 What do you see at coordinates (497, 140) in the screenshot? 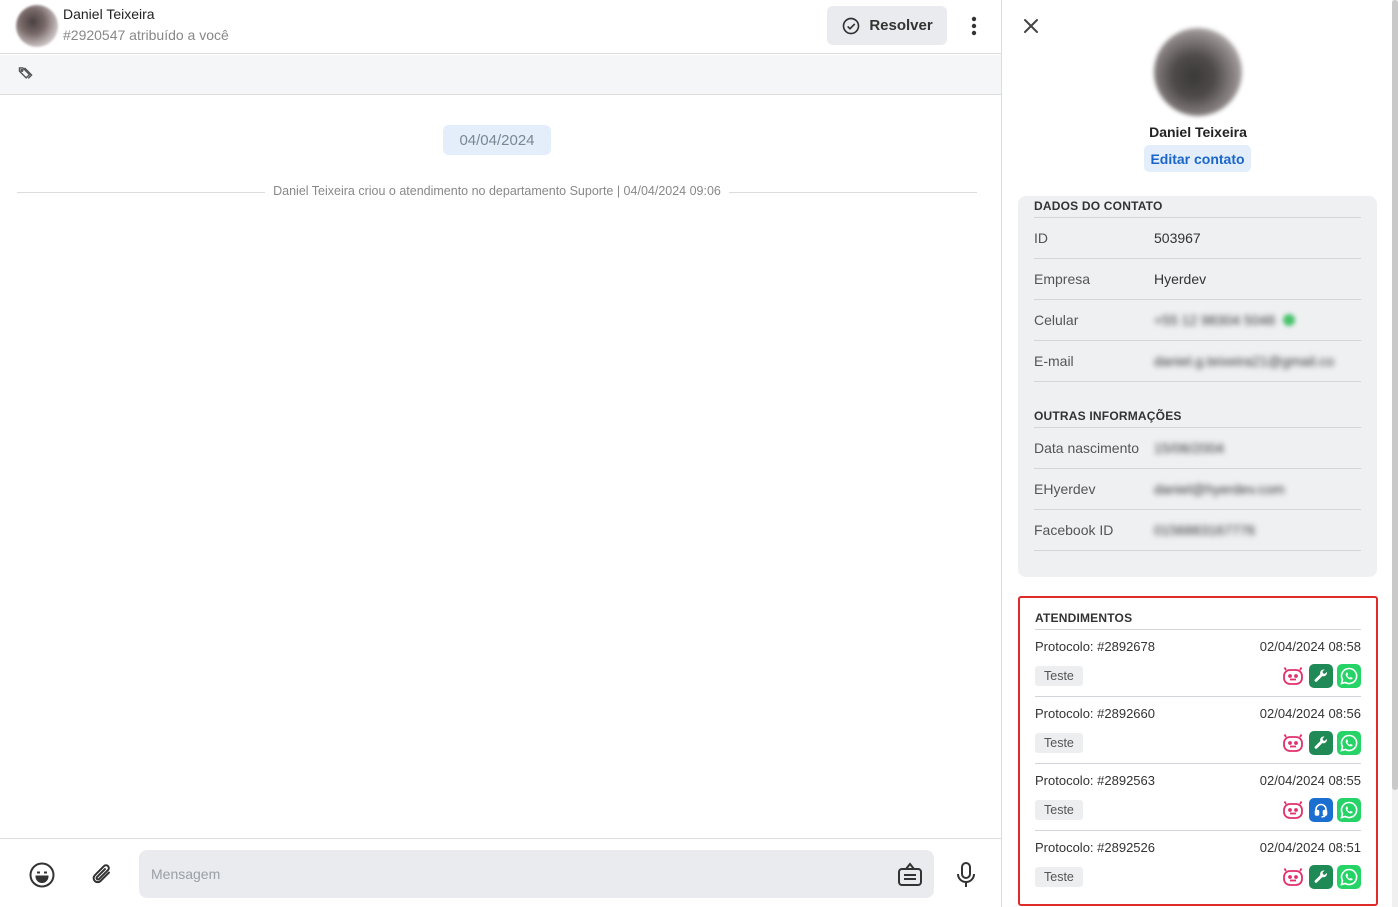
I see `date-chip: 04/04/2024` at bounding box center [497, 140].